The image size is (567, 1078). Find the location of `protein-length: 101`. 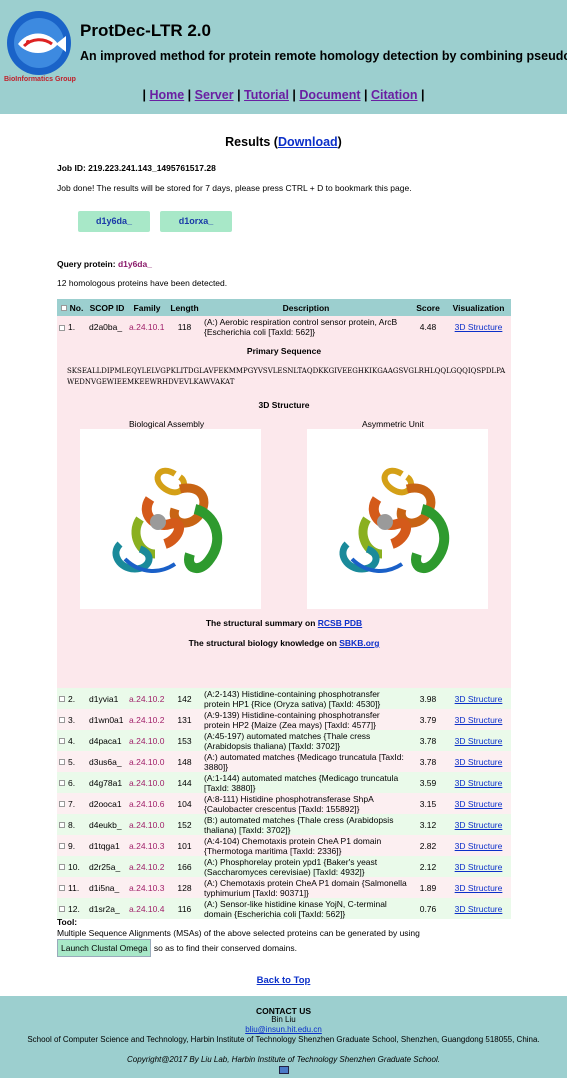

protein-length: 101 is located at coordinates (184, 845).